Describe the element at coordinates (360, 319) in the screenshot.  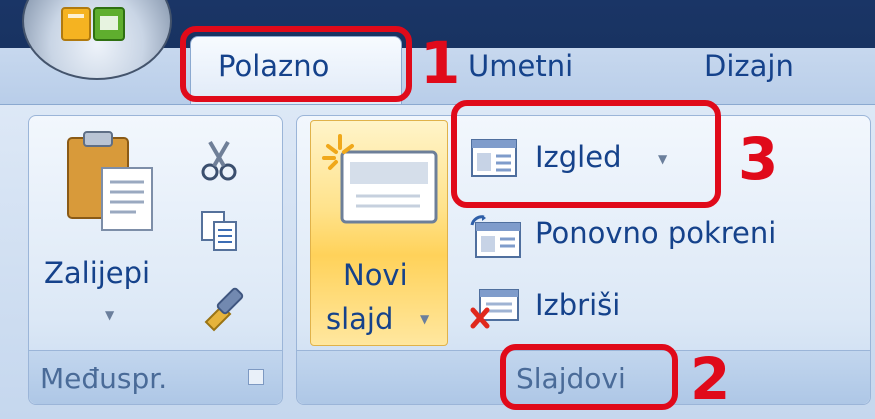
I see `new-slide-label-line2: slajd` at that location.